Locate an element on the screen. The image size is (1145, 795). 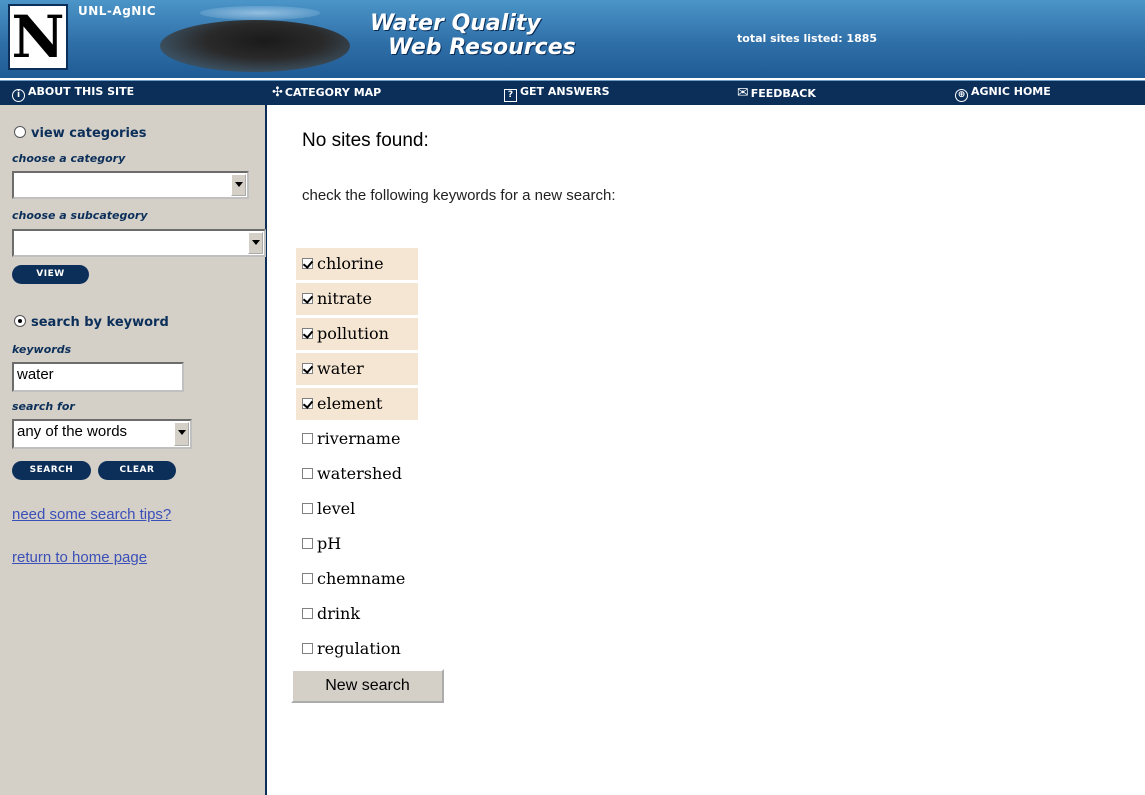
keyword-label: nitrate is located at coordinates (344, 298).